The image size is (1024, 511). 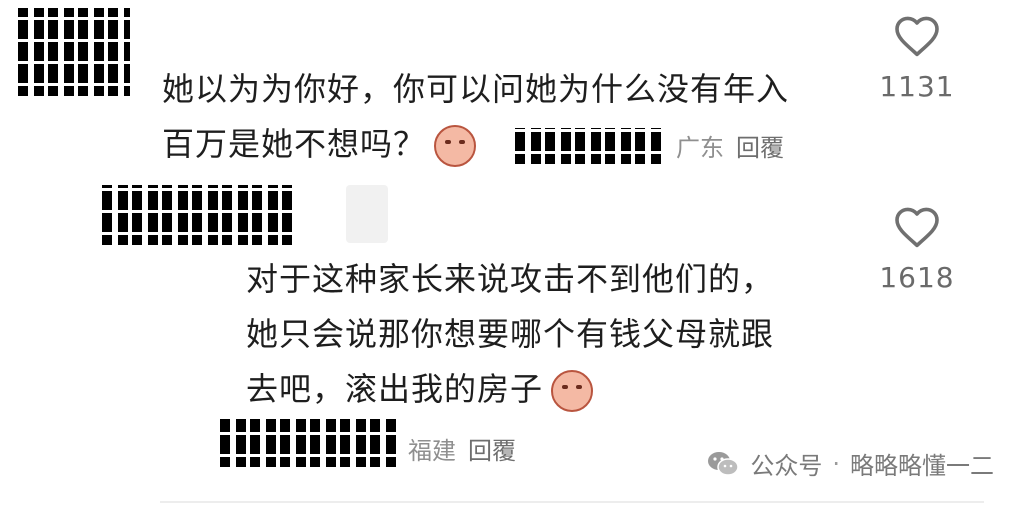 What do you see at coordinates (510, 389) in the screenshot?
I see `comment-line: 去吧，滚出我的房子` at bounding box center [510, 389].